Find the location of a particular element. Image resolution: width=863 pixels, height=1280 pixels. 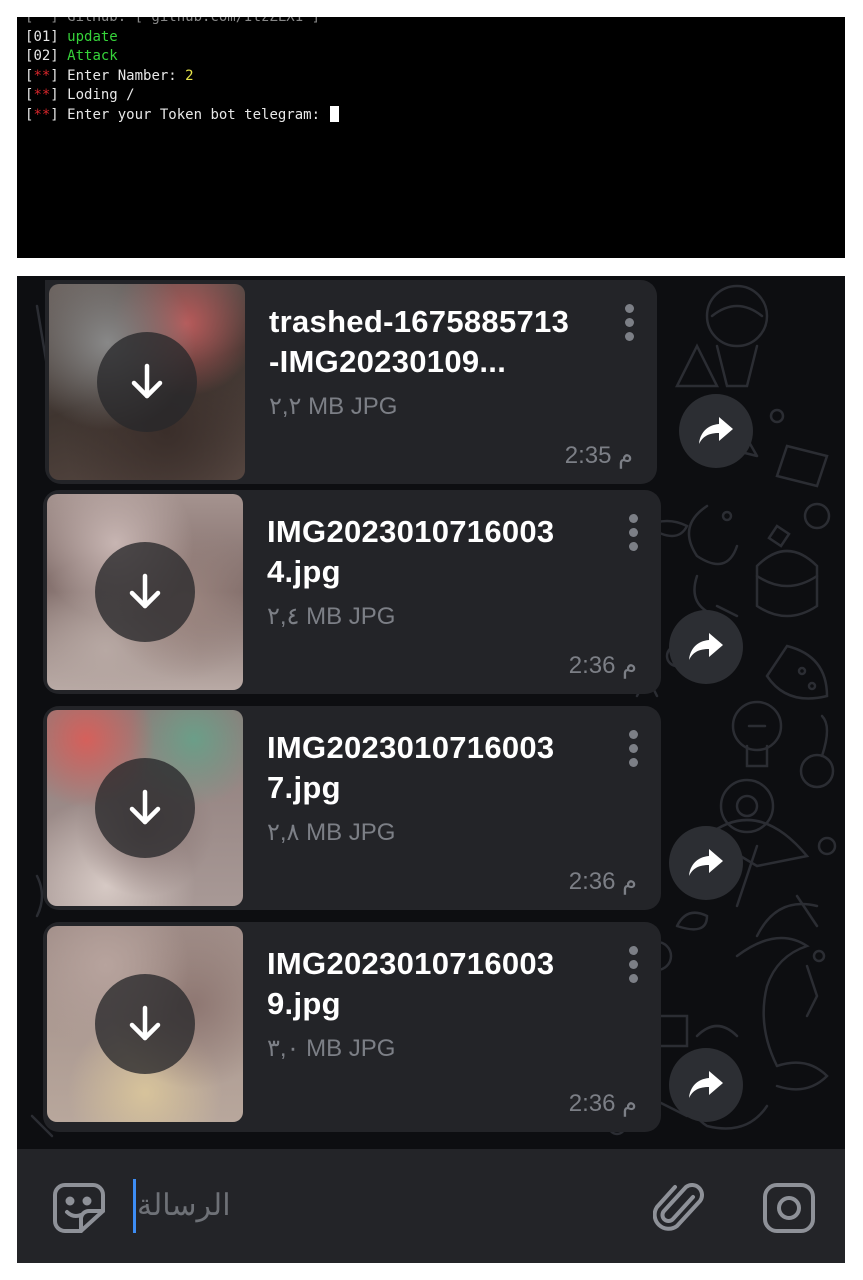

terminal-option-line: [01] update is located at coordinates (71, 36).